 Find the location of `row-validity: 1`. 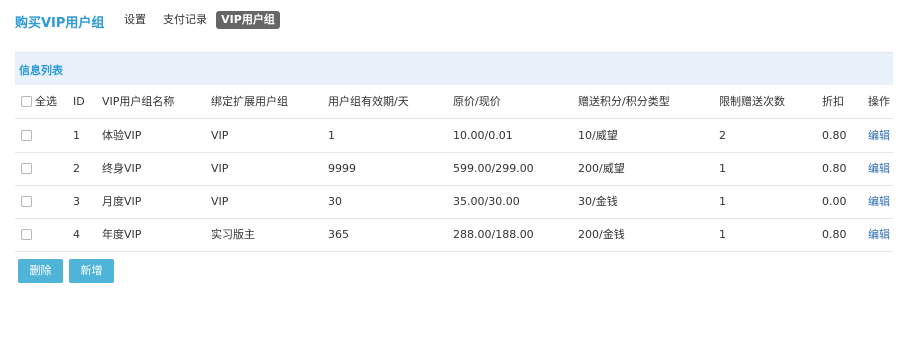

row-validity: 1 is located at coordinates (331, 135).